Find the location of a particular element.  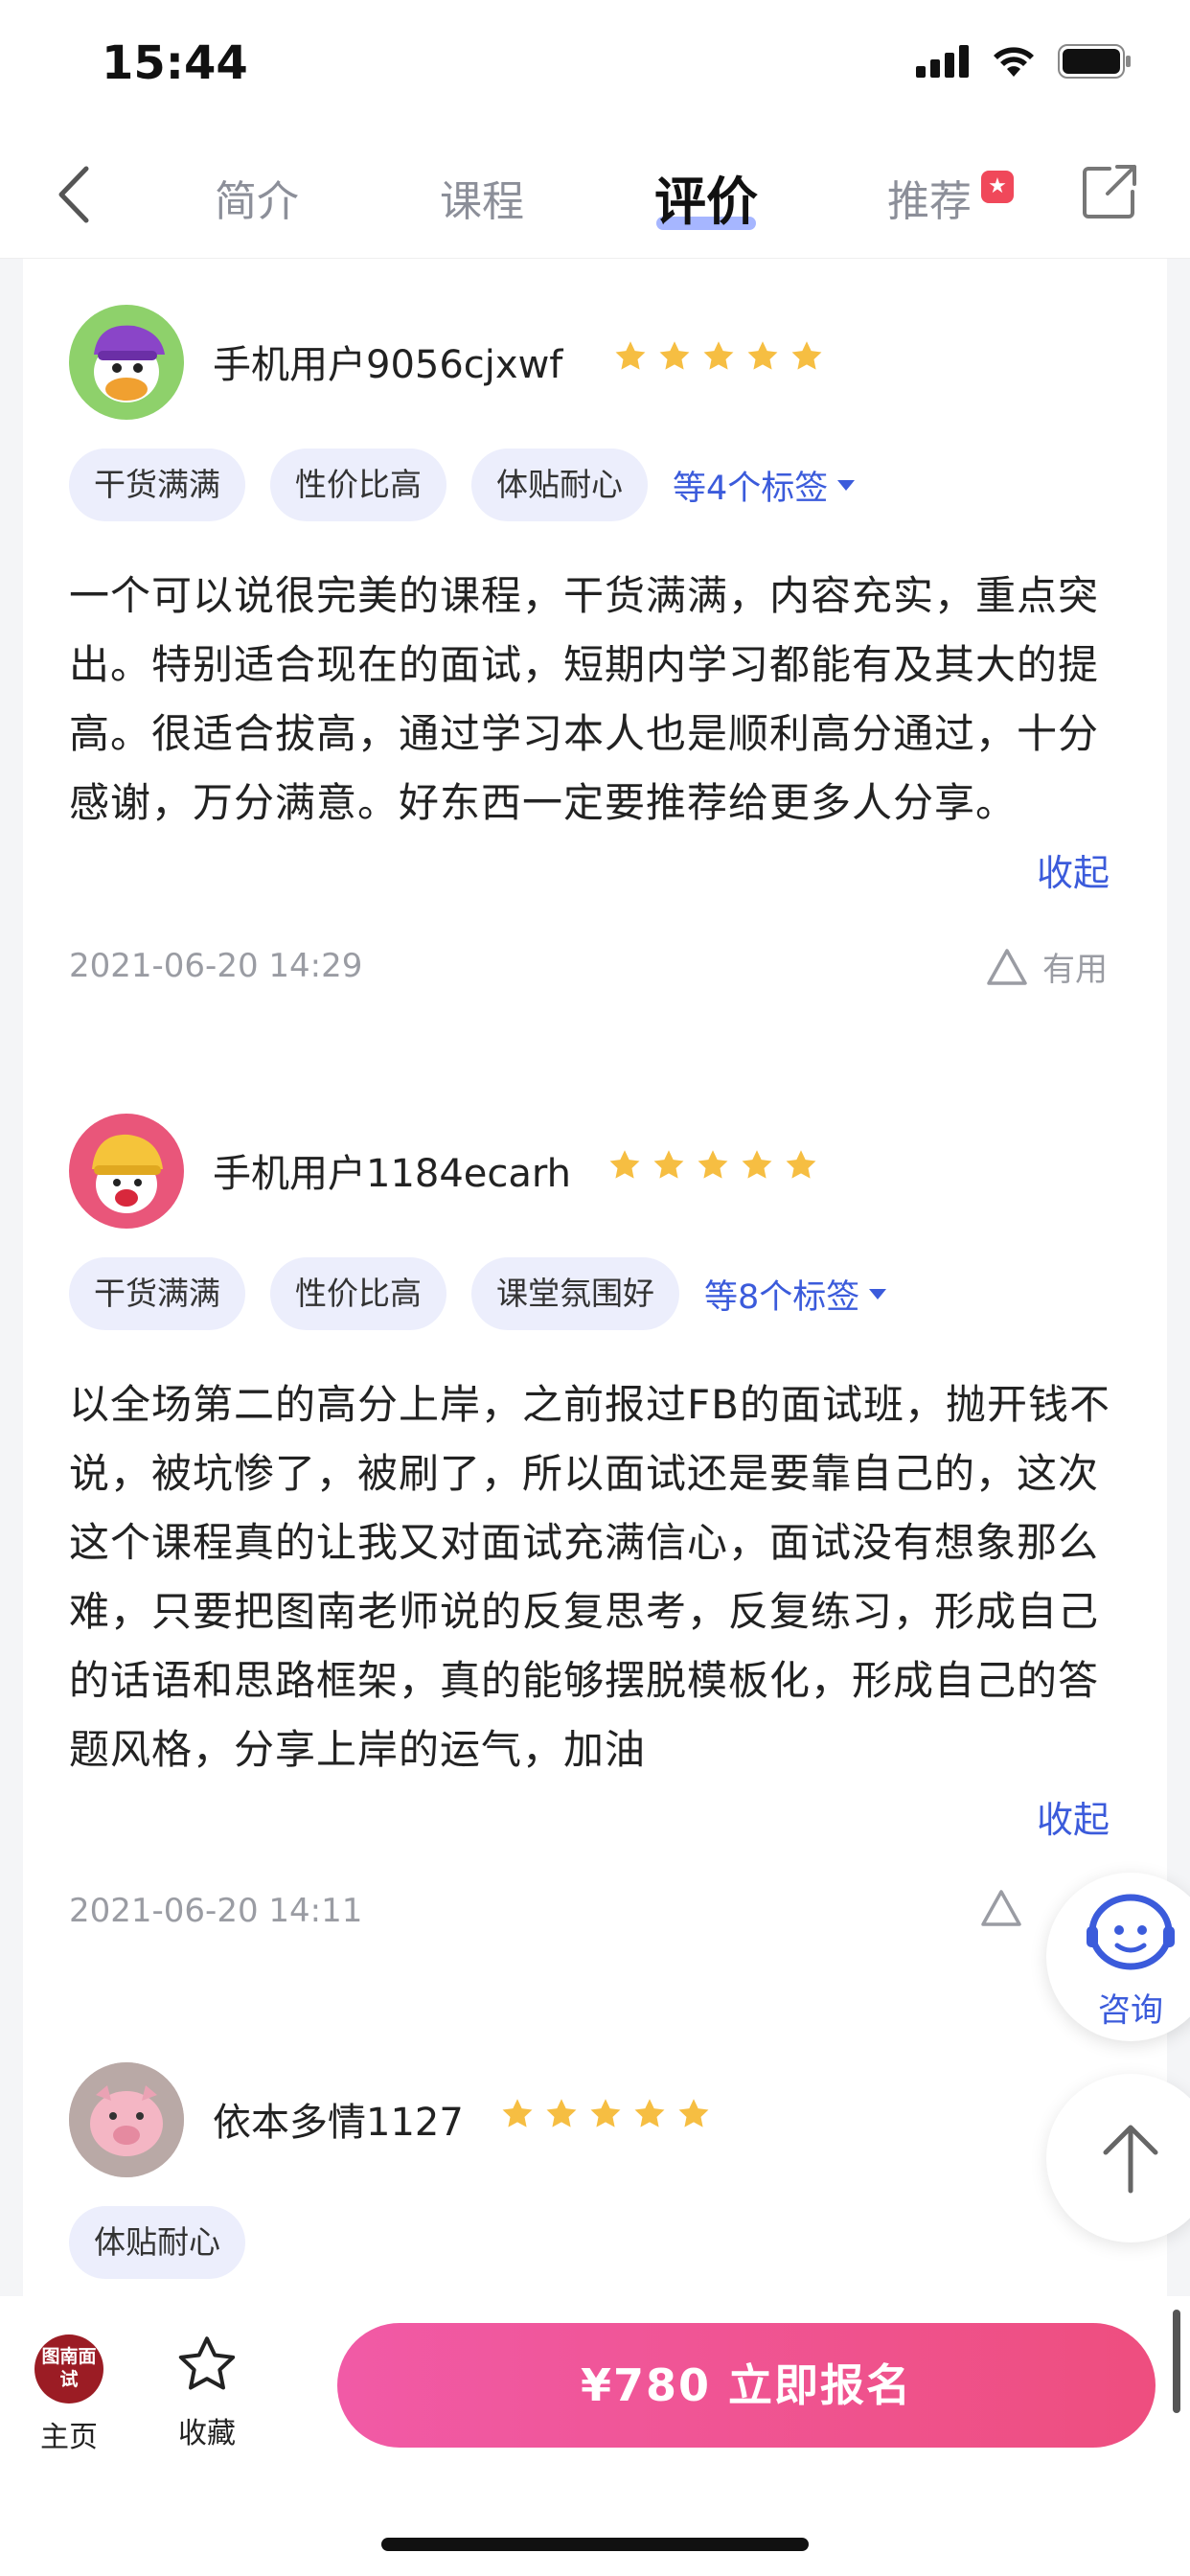

more-tags-toggle: 等8个标签 is located at coordinates (796, 1295).